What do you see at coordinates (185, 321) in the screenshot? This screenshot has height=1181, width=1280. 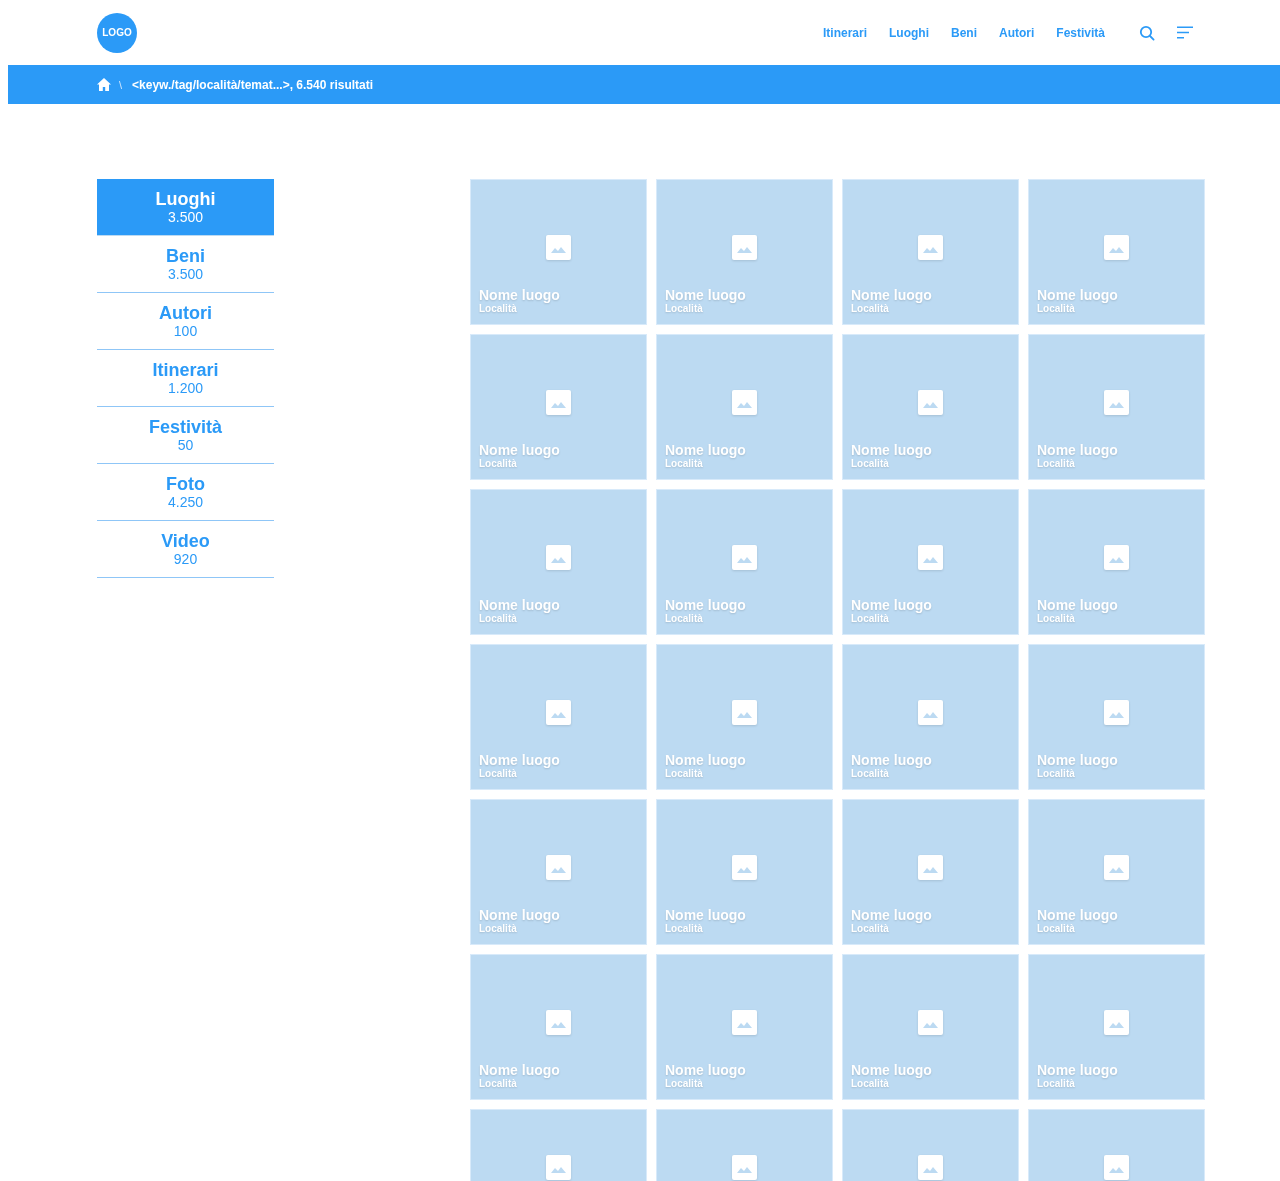 I see `category-tab: Autori 100` at bounding box center [185, 321].